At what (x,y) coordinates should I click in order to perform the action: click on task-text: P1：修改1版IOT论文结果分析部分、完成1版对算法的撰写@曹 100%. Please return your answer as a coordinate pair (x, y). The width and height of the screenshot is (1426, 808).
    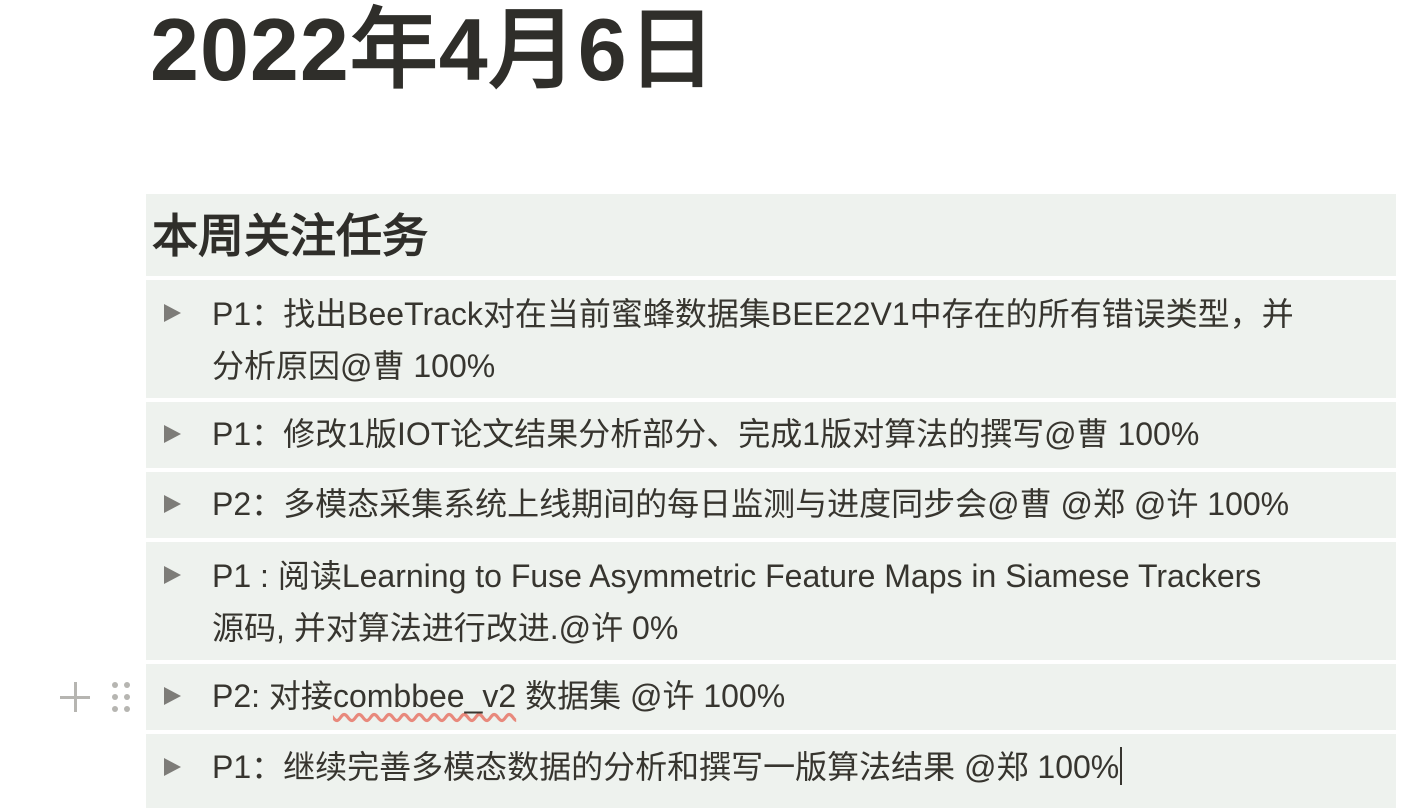
    Looking at the image, I should click on (800, 434).